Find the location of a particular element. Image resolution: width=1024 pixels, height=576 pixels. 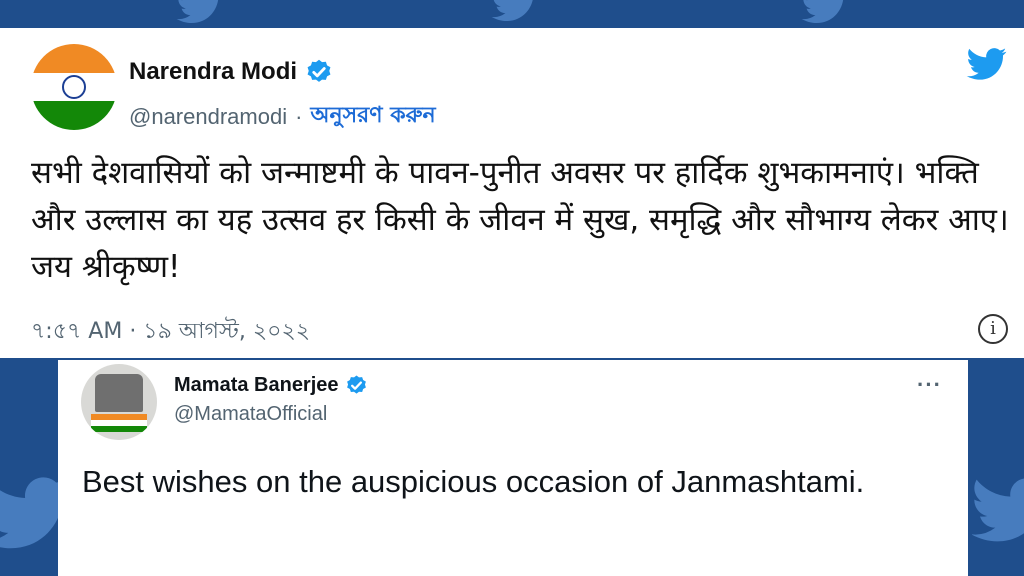

info-icon: i is located at coordinates (993, 329).